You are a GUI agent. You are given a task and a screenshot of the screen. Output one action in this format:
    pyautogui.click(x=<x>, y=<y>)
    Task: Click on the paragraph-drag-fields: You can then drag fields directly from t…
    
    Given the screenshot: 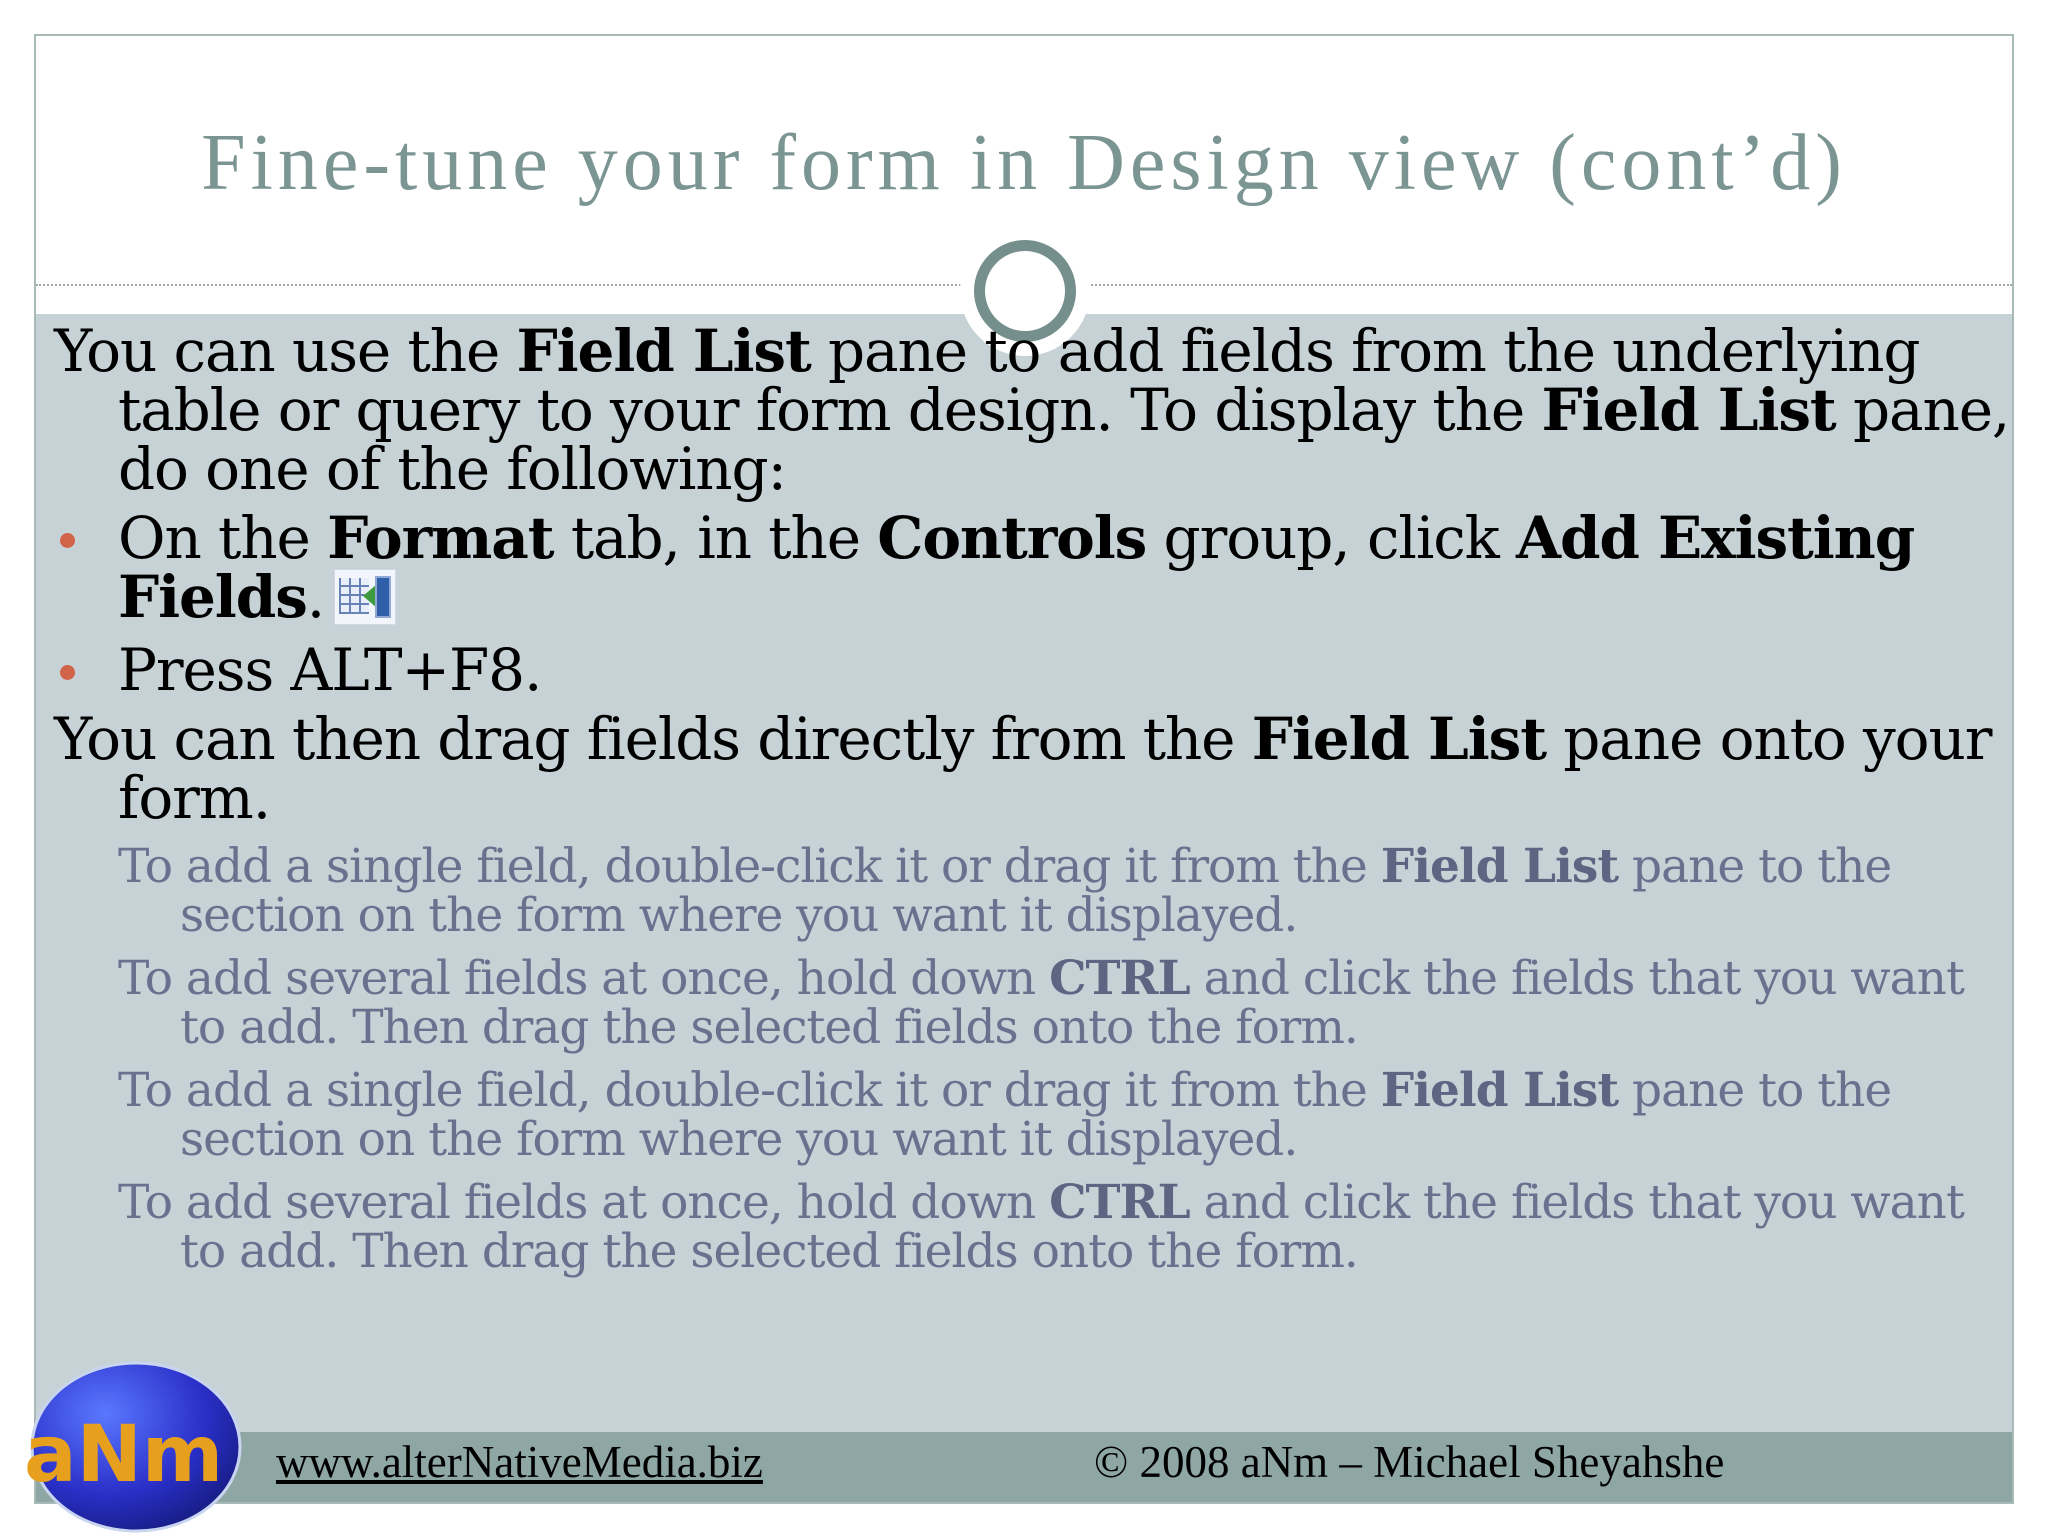 What is the action you would take?
    pyautogui.click(x=1034, y=769)
    